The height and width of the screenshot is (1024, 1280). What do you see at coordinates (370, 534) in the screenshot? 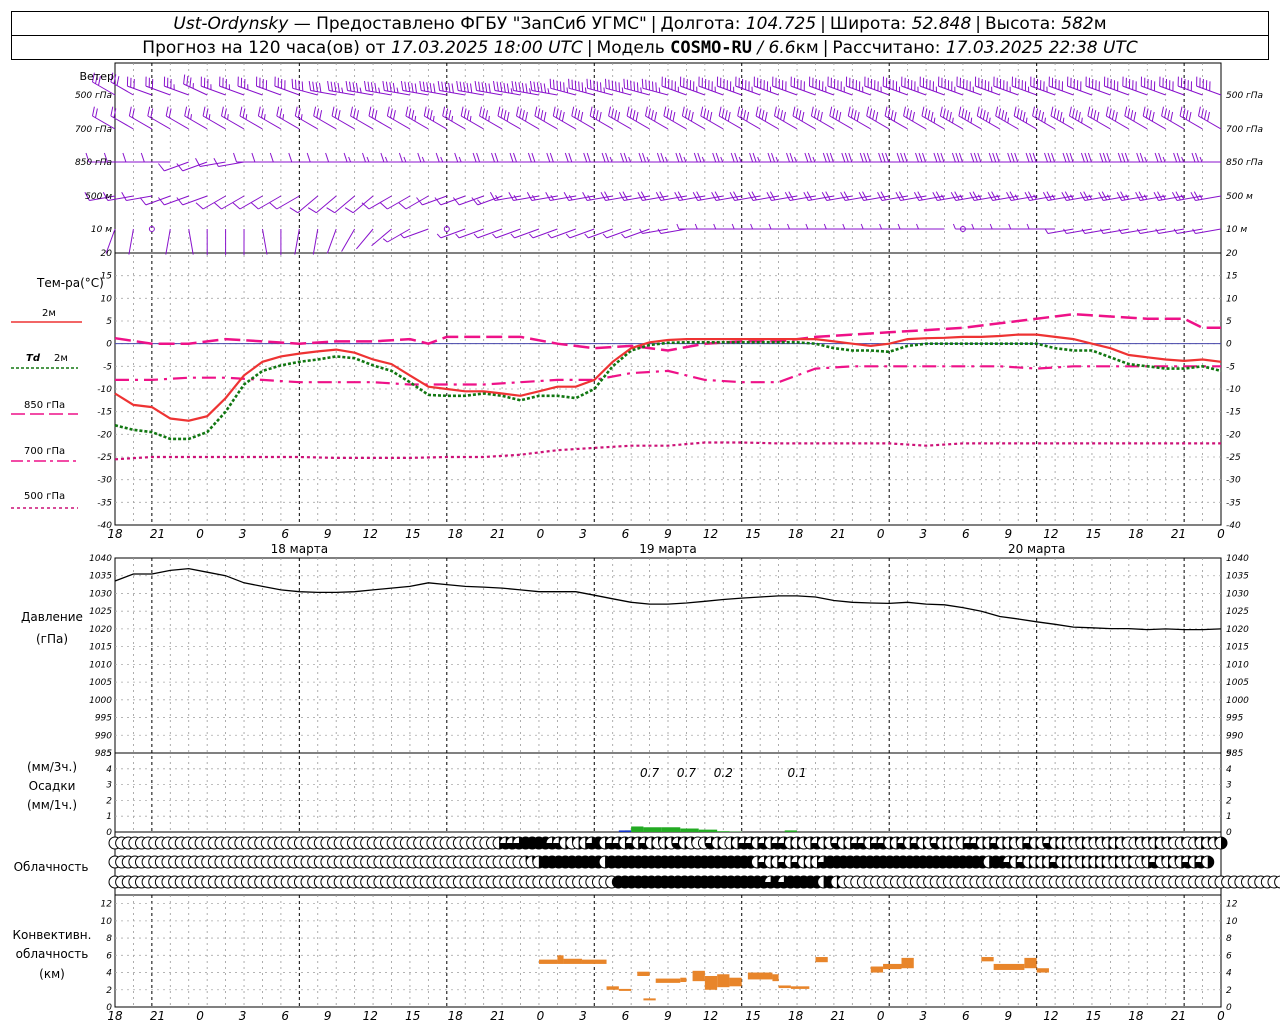
I see `x-tick-label: 12` at bounding box center [370, 534].